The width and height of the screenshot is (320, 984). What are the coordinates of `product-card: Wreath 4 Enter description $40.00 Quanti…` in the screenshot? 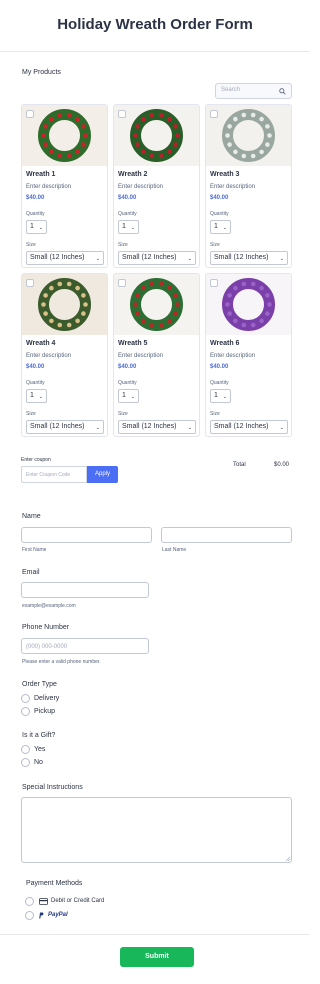 It's located at (64, 355).